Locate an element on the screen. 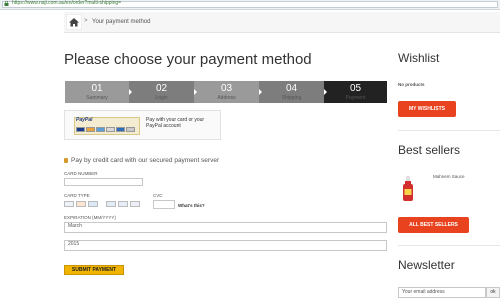 The height and width of the screenshot is (298, 500). step-shipping: 04 Shipping is located at coordinates (291, 92).